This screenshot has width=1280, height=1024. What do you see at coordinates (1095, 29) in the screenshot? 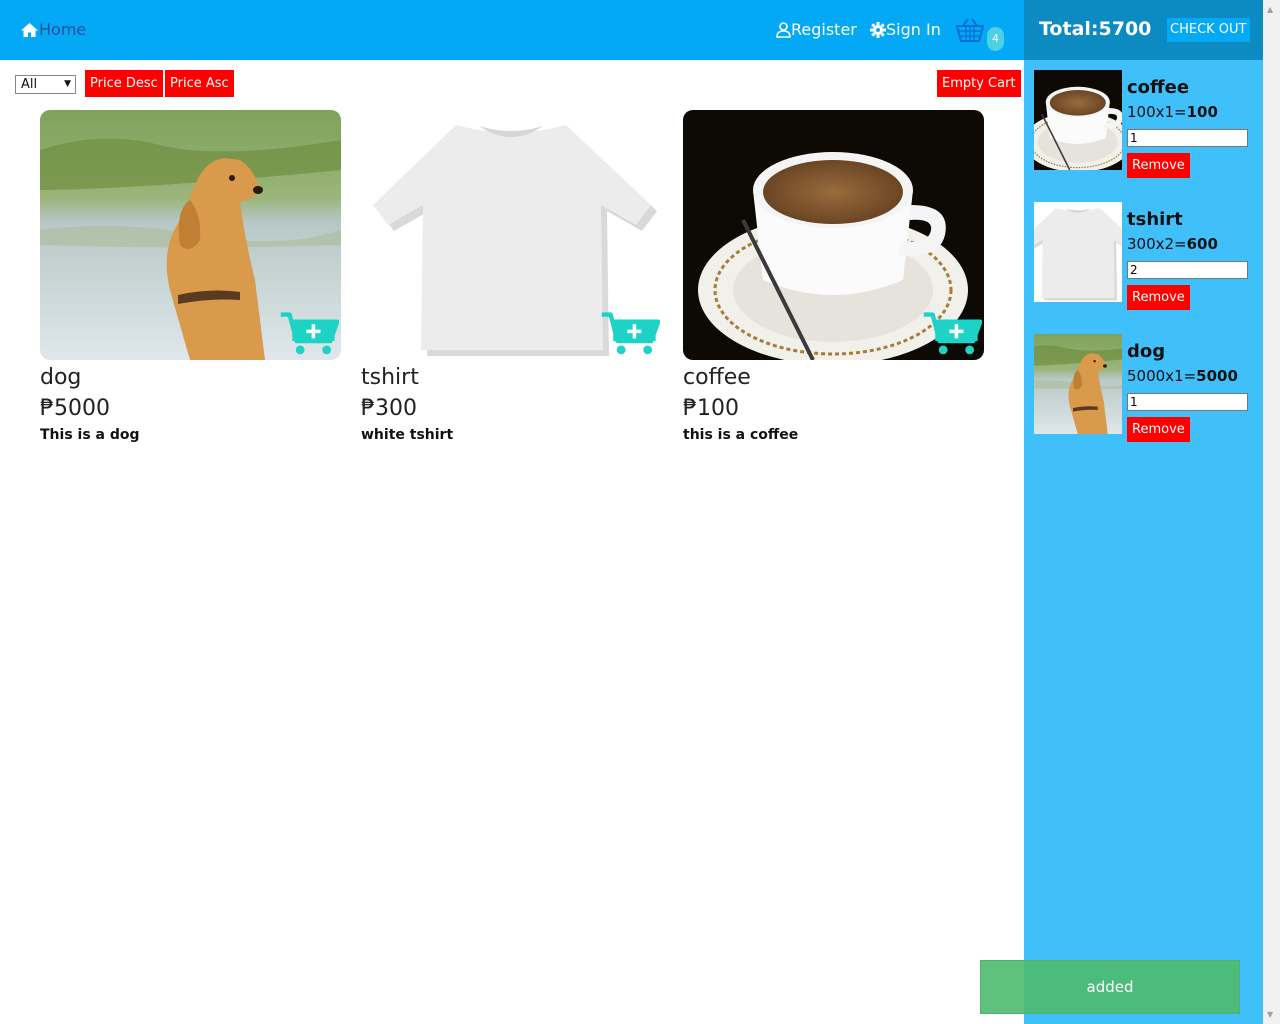
I see `cart-total: Total:5700` at bounding box center [1095, 29].